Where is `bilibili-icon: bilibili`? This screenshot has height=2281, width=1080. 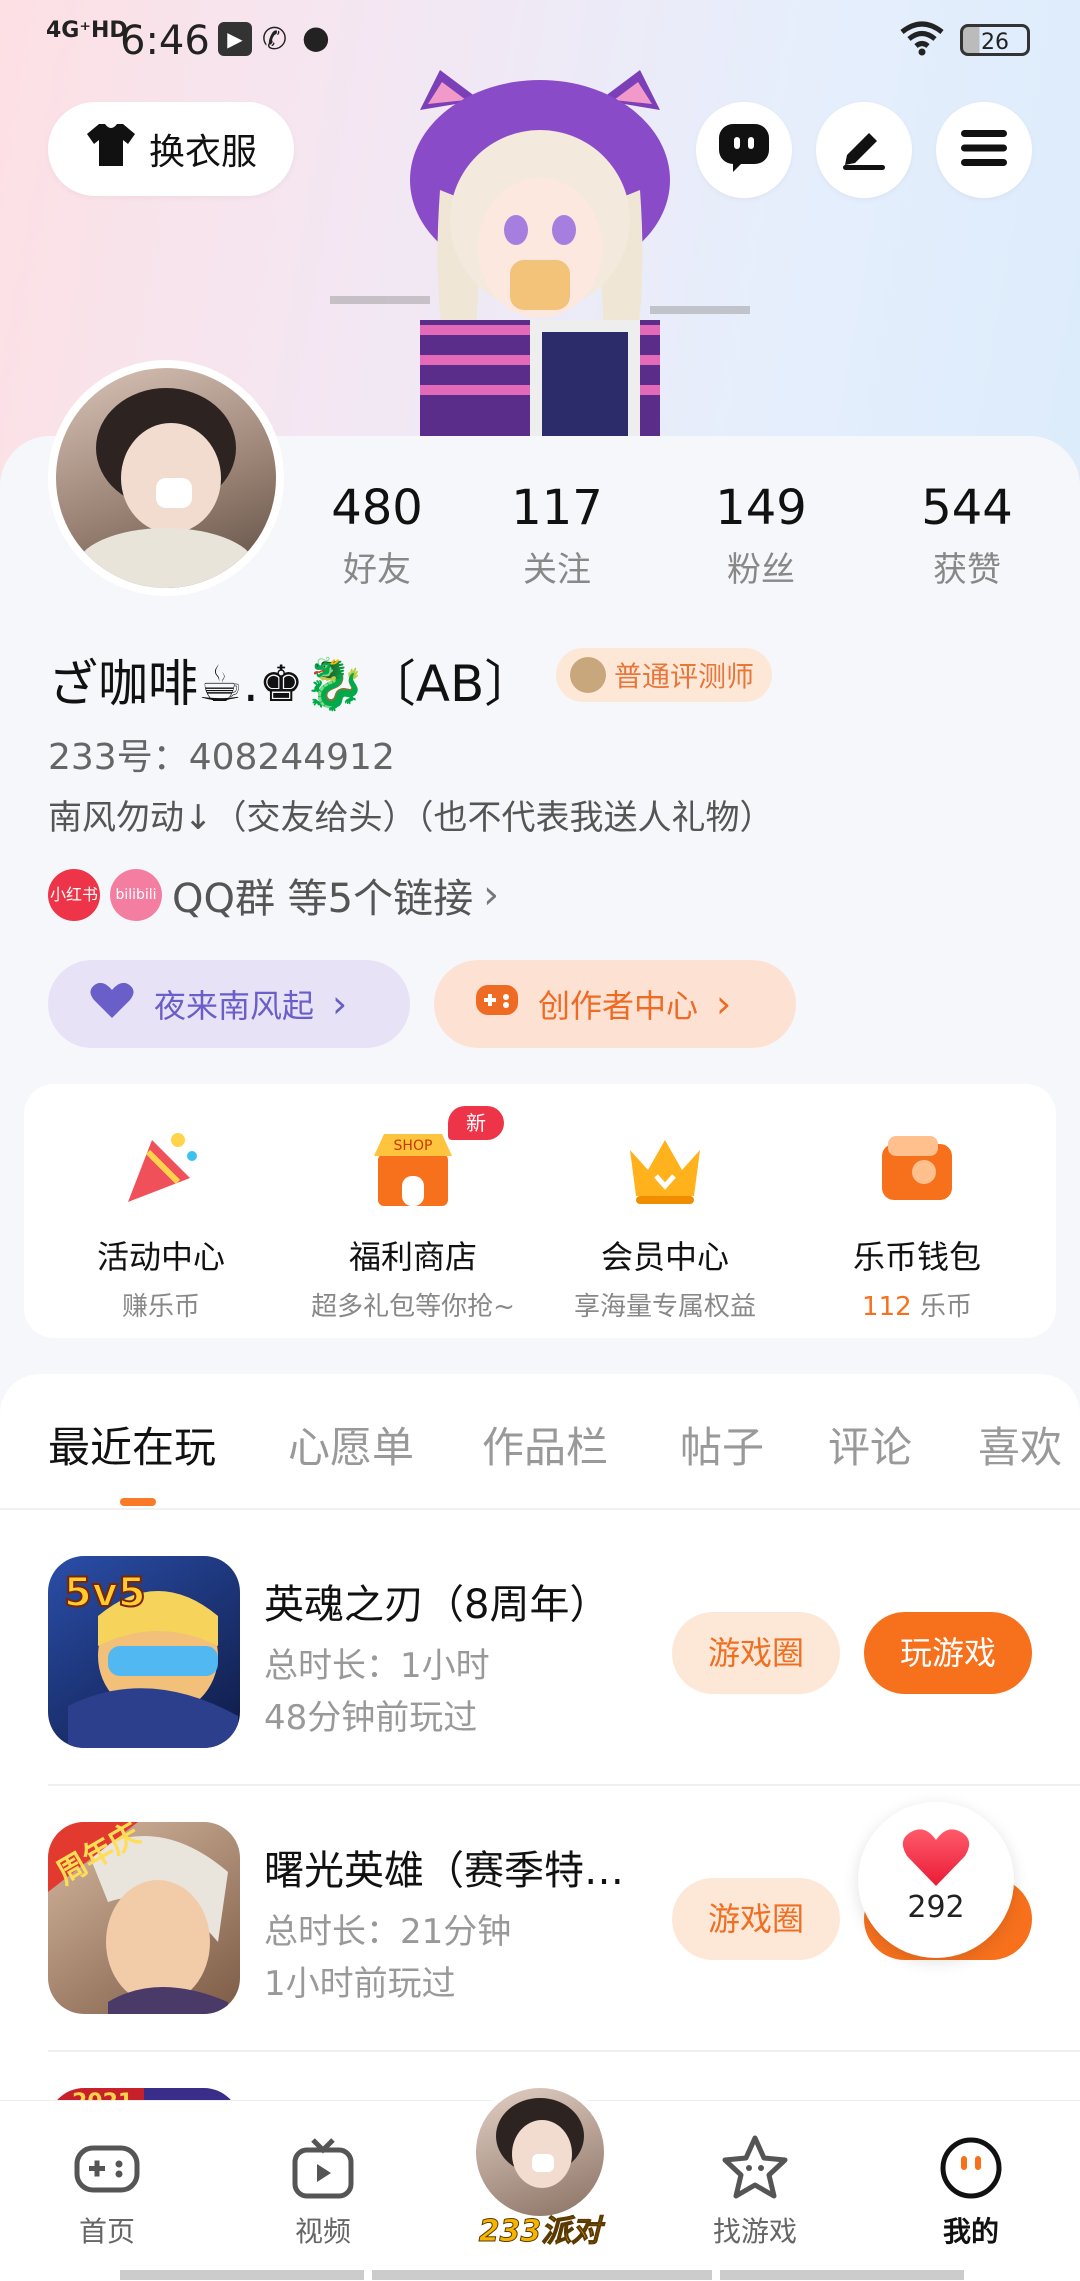 bilibili-icon: bilibili is located at coordinates (136, 895).